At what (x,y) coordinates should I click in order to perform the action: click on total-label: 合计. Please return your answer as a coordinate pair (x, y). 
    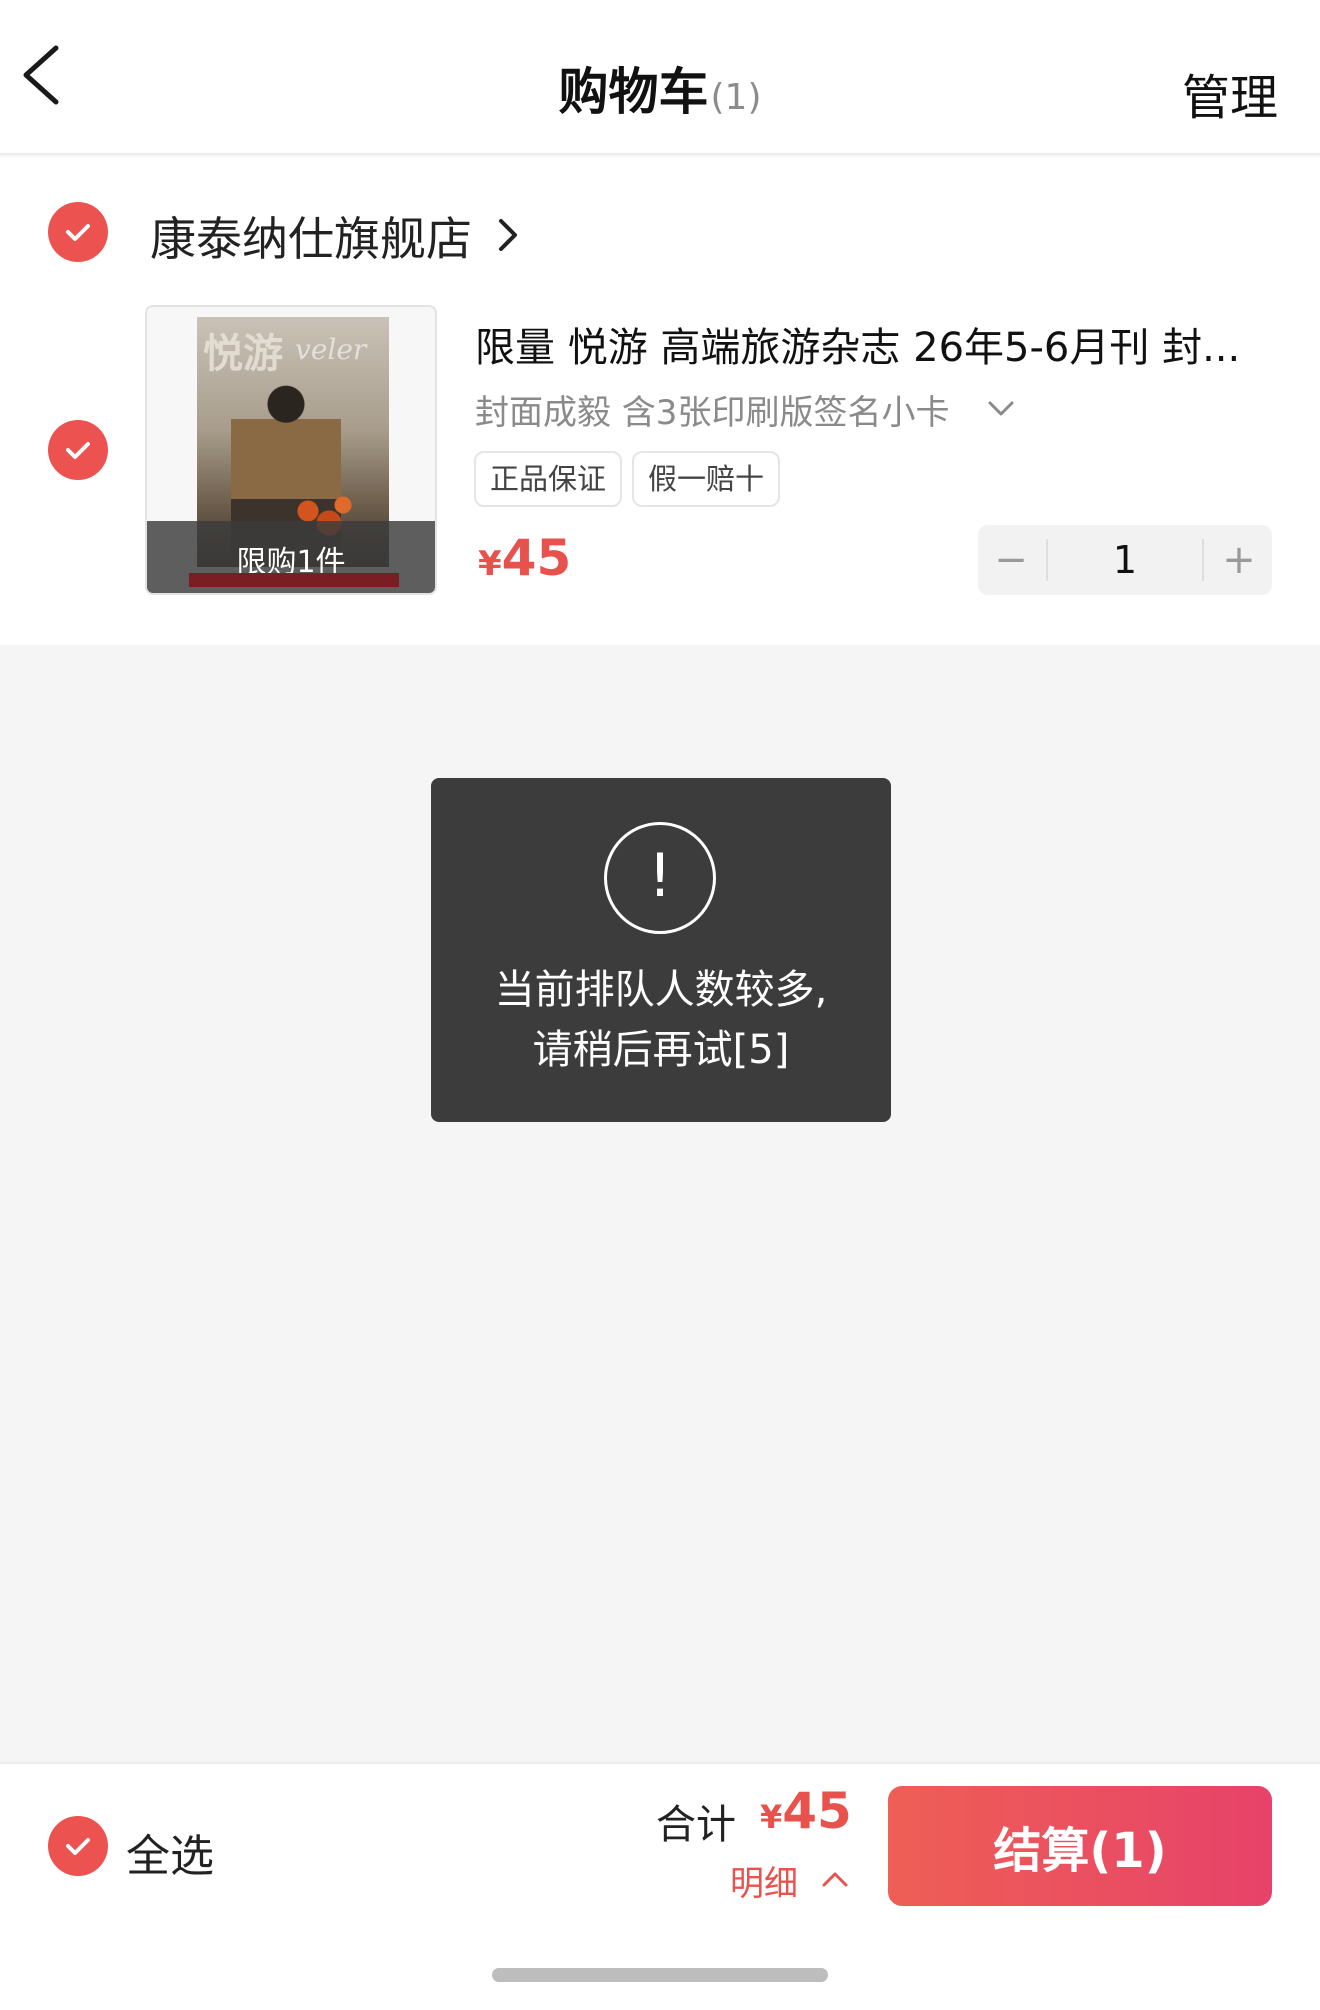
    Looking at the image, I should click on (696, 1825).